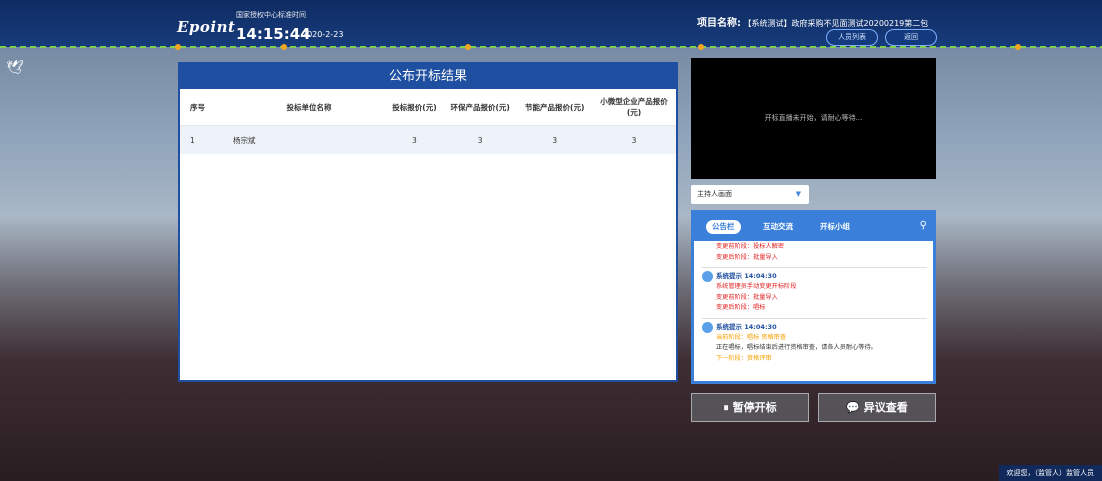 The image size is (1102, 481). What do you see at coordinates (428, 76) in the screenshot?
I see `panel-title: 公布开标结果` at bounding box center [428, 76].